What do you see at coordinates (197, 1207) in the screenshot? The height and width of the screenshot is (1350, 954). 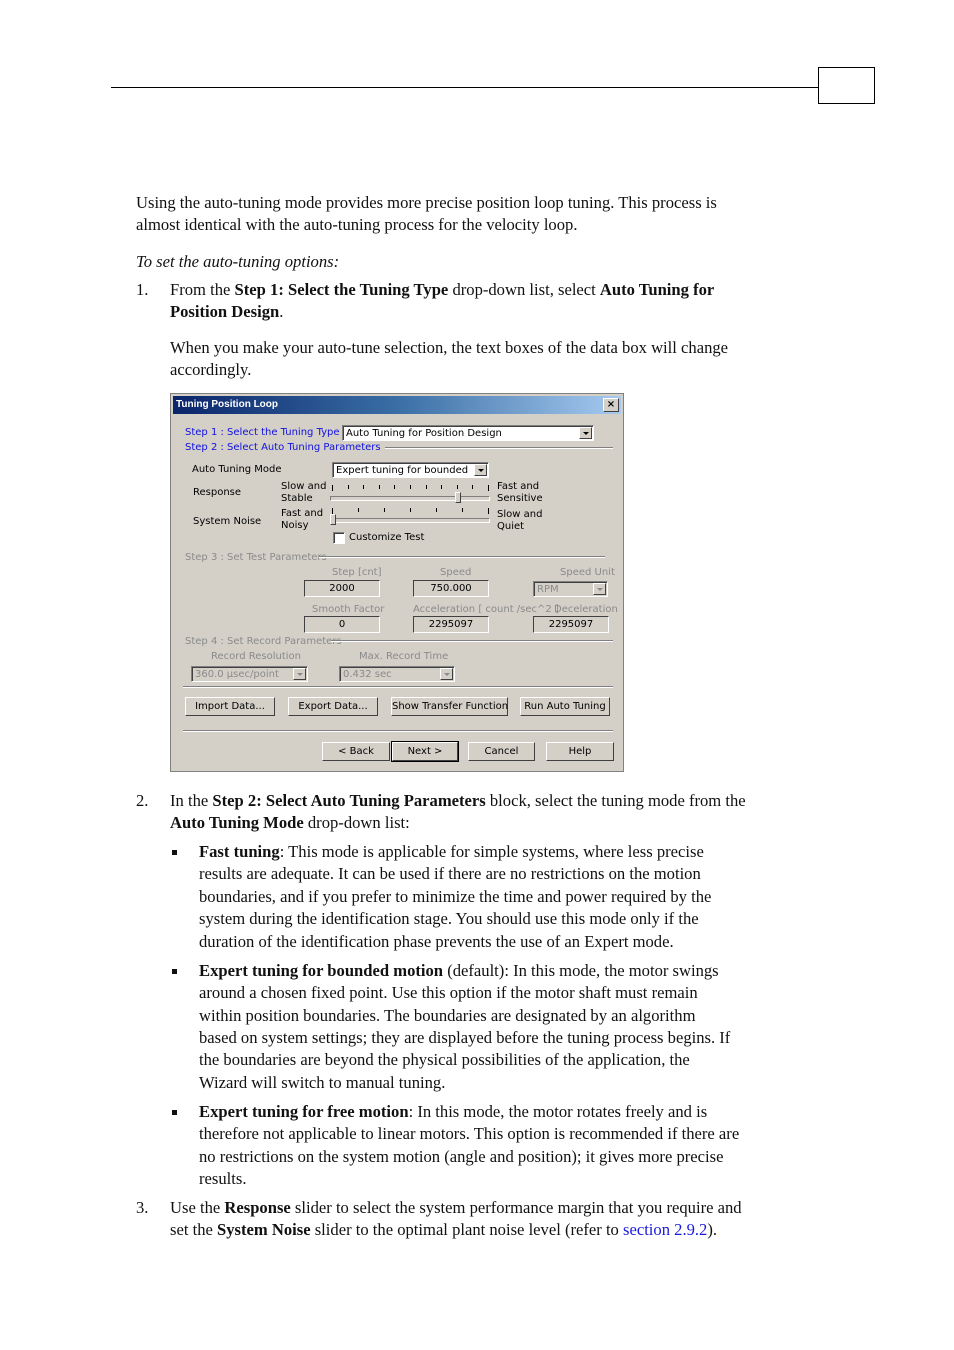 I see `text: Use the` at bounding box center [197, 1207].